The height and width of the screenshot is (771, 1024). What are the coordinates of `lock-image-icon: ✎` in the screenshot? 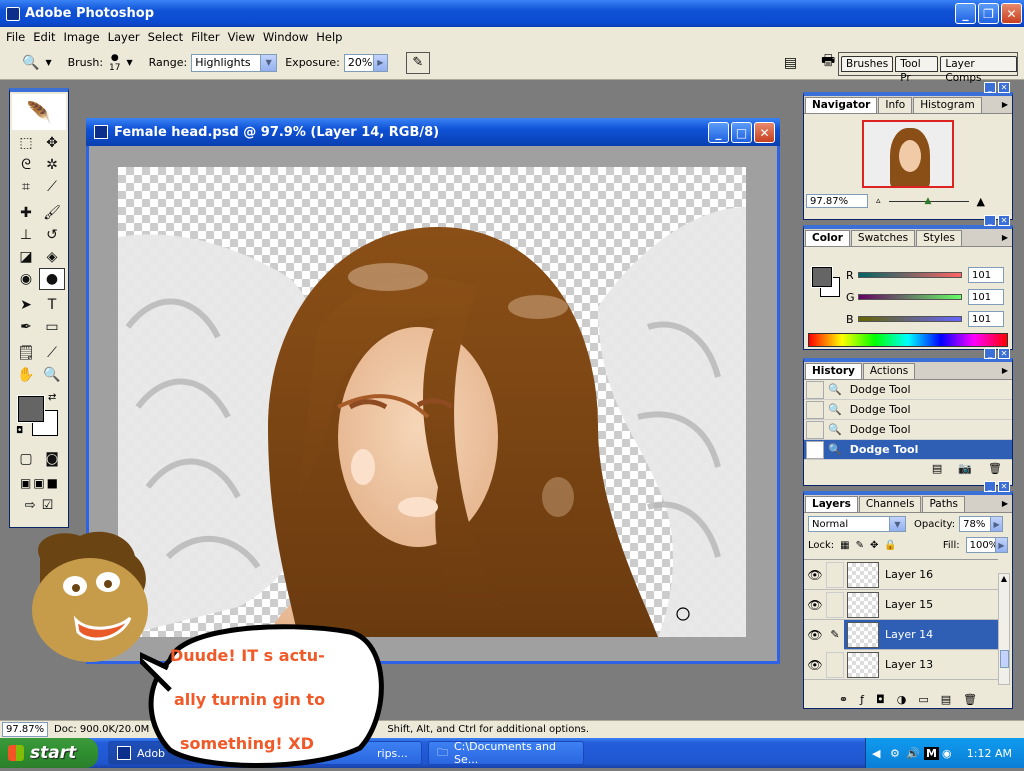 It's located at (860, 545).